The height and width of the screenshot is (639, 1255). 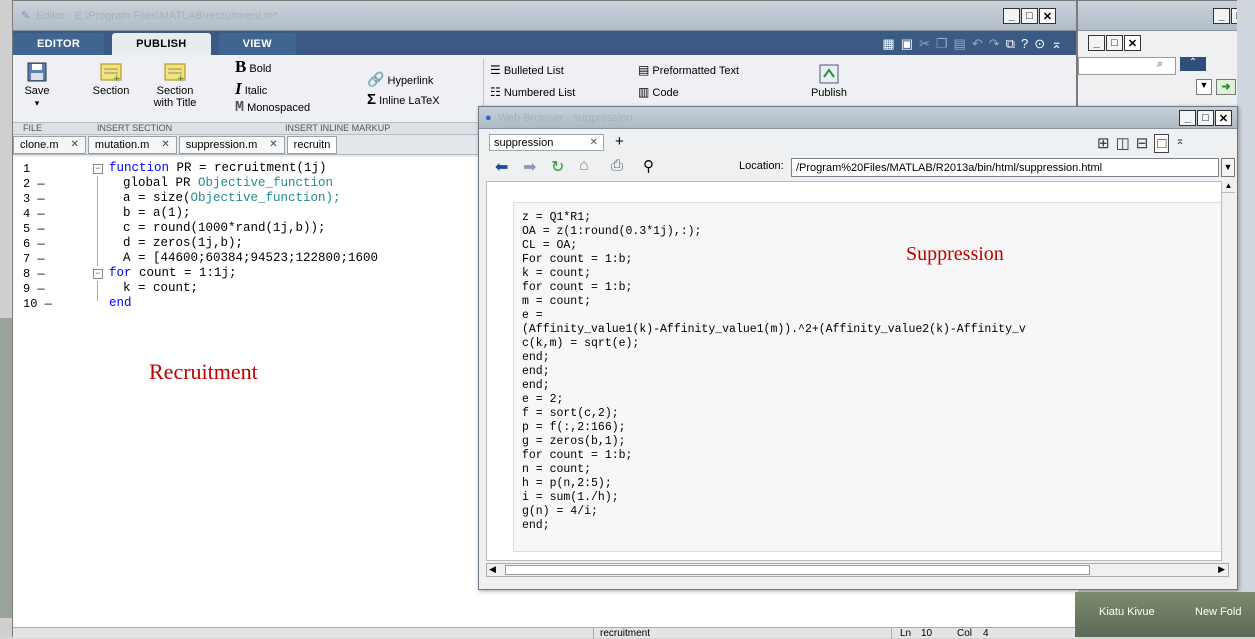 What do you see at coordinates (422, 99) in the screenshot?
I see `inline-latex-button: Σ Inline LaTeX` at bounding box center [422, 99].